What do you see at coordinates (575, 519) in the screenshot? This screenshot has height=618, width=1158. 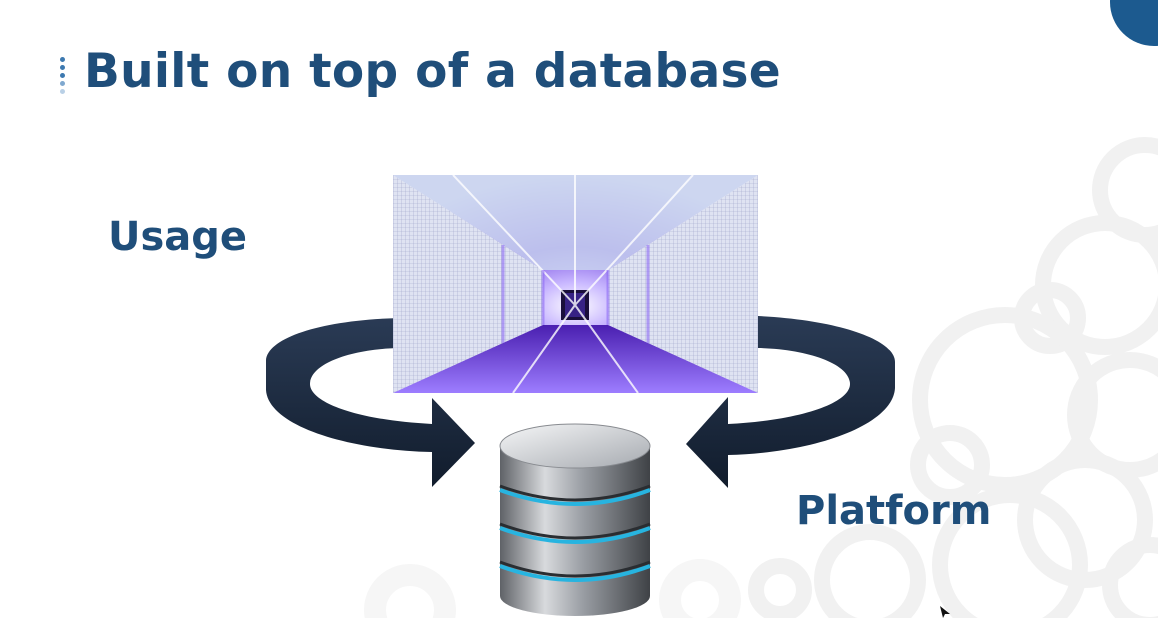 I see `database-cylinder-icon` at bounding box center [575, 519].